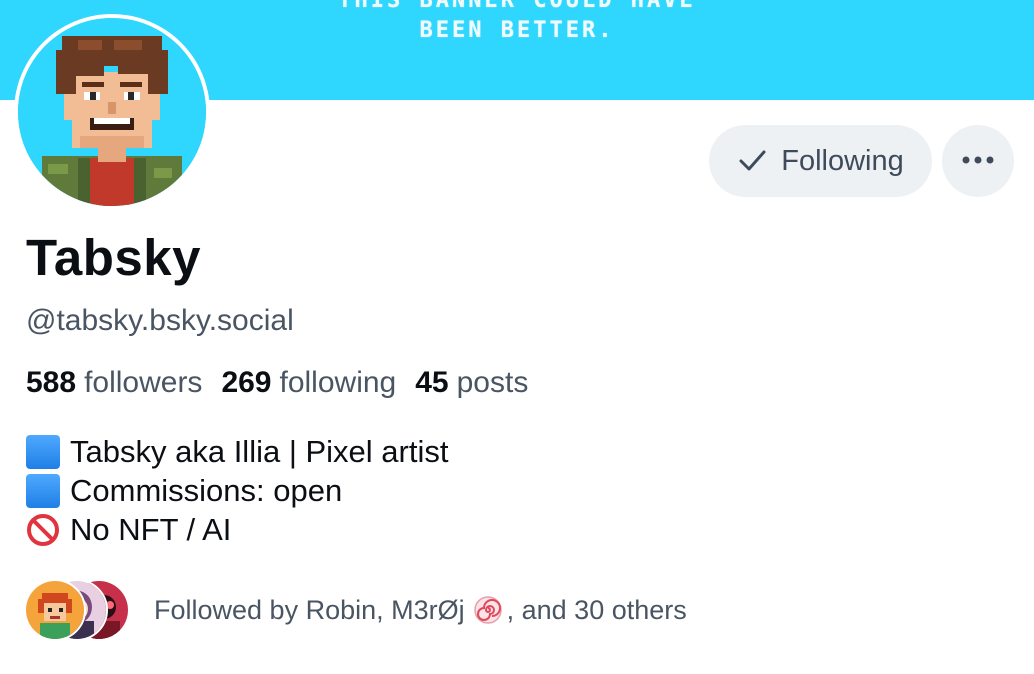 This screenshot has width=1034, height=674. I want to click on avatar, so click(112, 112).